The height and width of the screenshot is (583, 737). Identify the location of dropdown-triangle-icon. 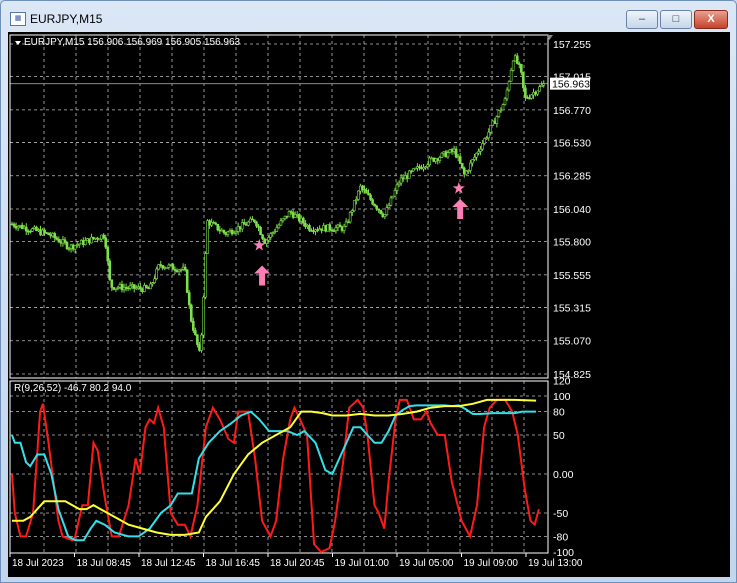
(18, 43).